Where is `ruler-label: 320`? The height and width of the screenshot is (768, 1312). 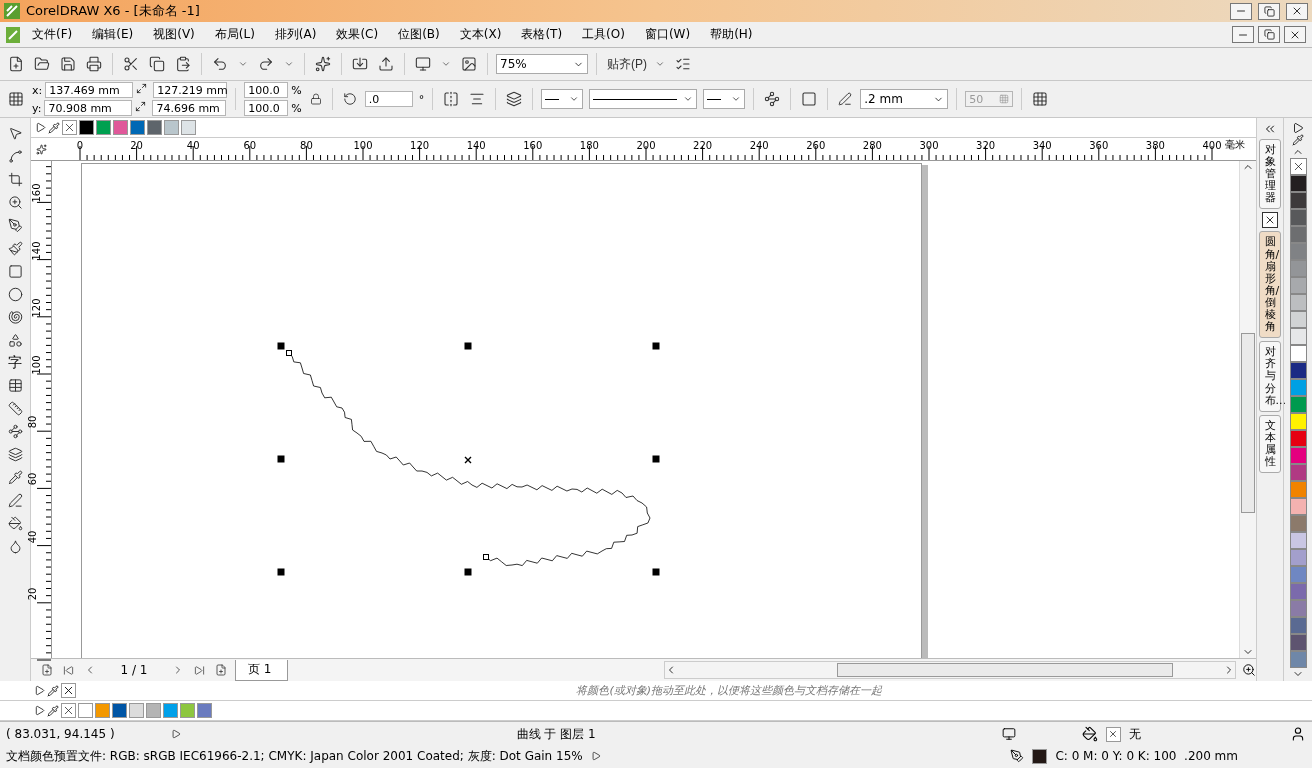 ruler-label: 320 is located at coordinates (986, 146).